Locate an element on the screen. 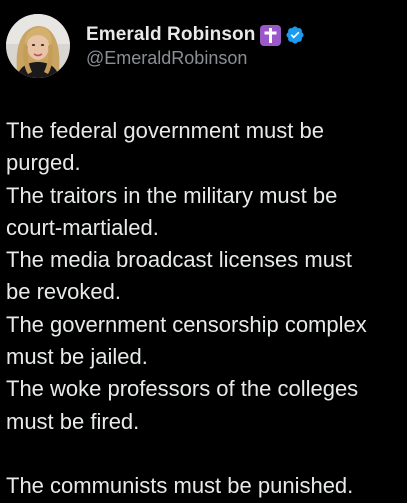  display-name: Emerald Robinson is located at coordinates (170, 35).